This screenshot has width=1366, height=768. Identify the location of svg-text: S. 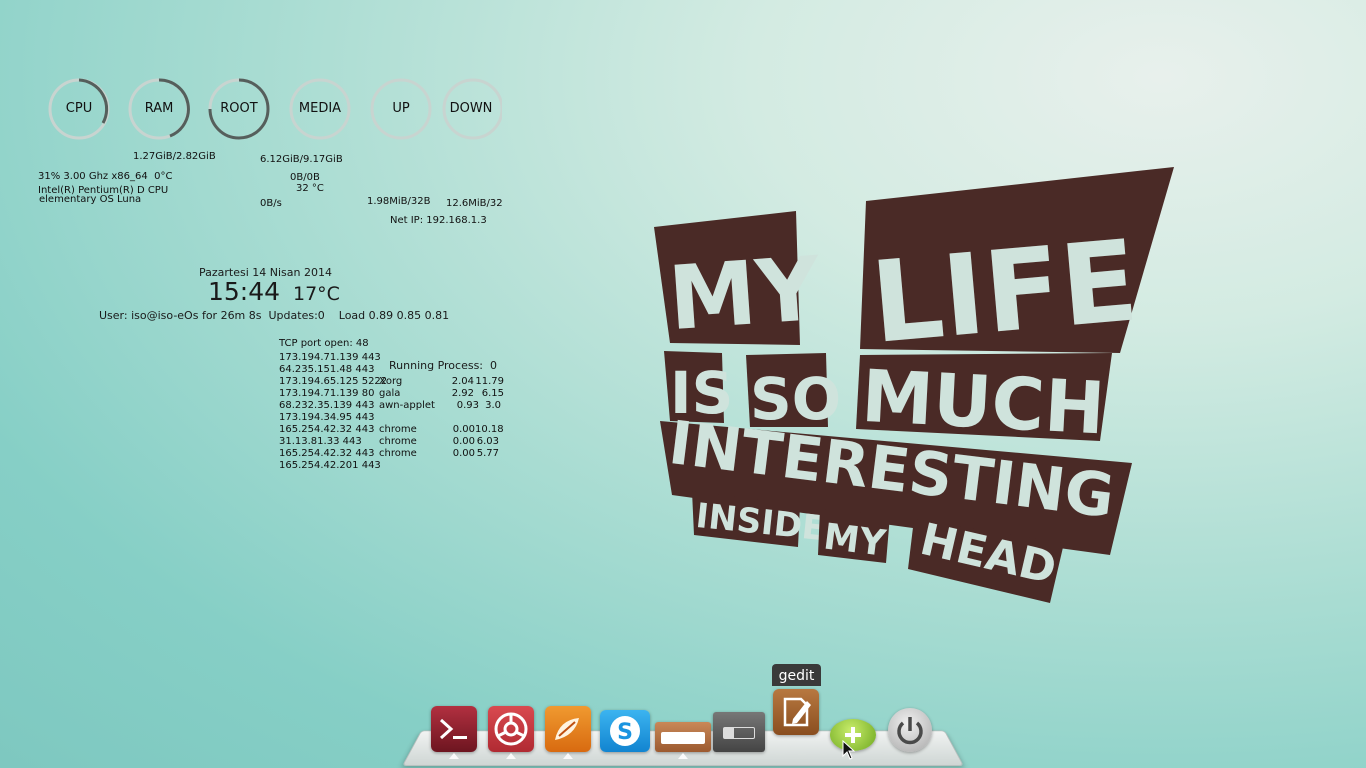
(625, 732).